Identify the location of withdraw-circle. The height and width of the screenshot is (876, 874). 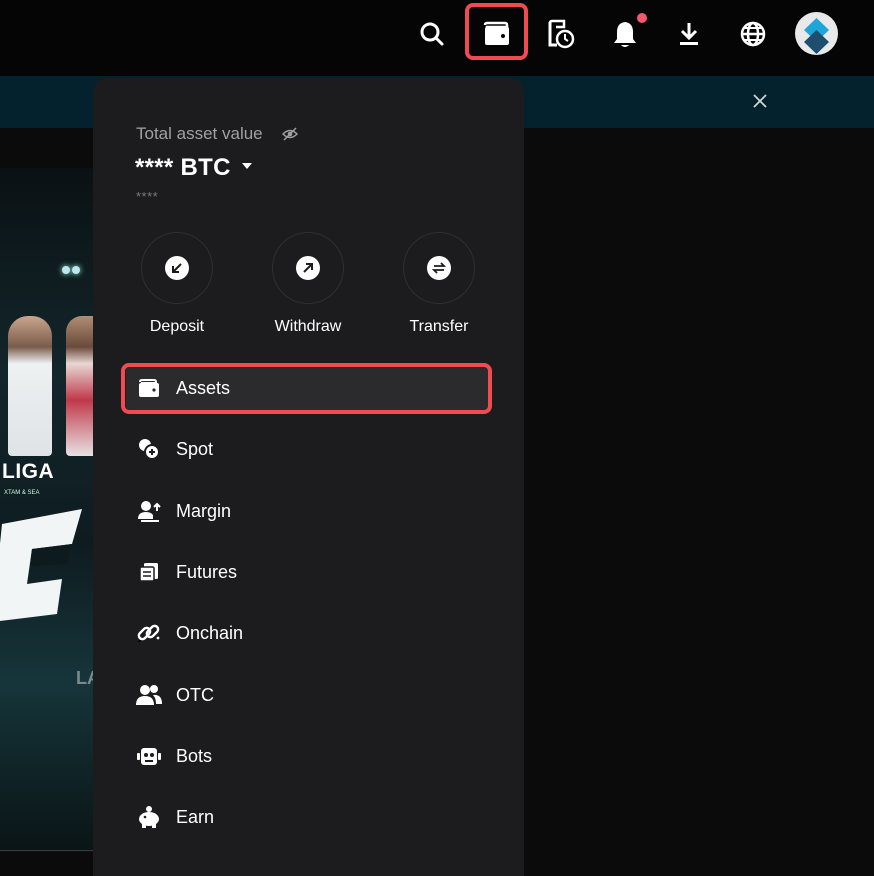
(308, 268).